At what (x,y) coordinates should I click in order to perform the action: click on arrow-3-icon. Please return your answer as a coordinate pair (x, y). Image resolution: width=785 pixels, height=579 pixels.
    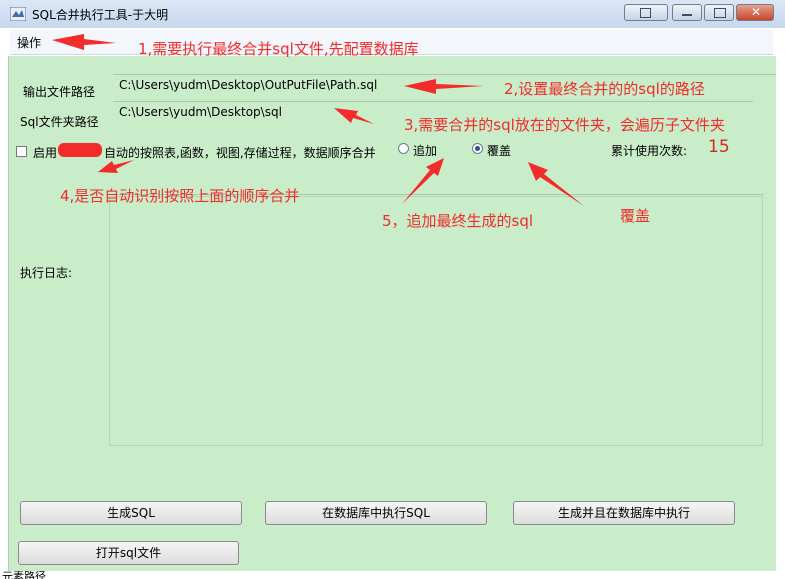
    Looking at the image, I should click on (354, 116).